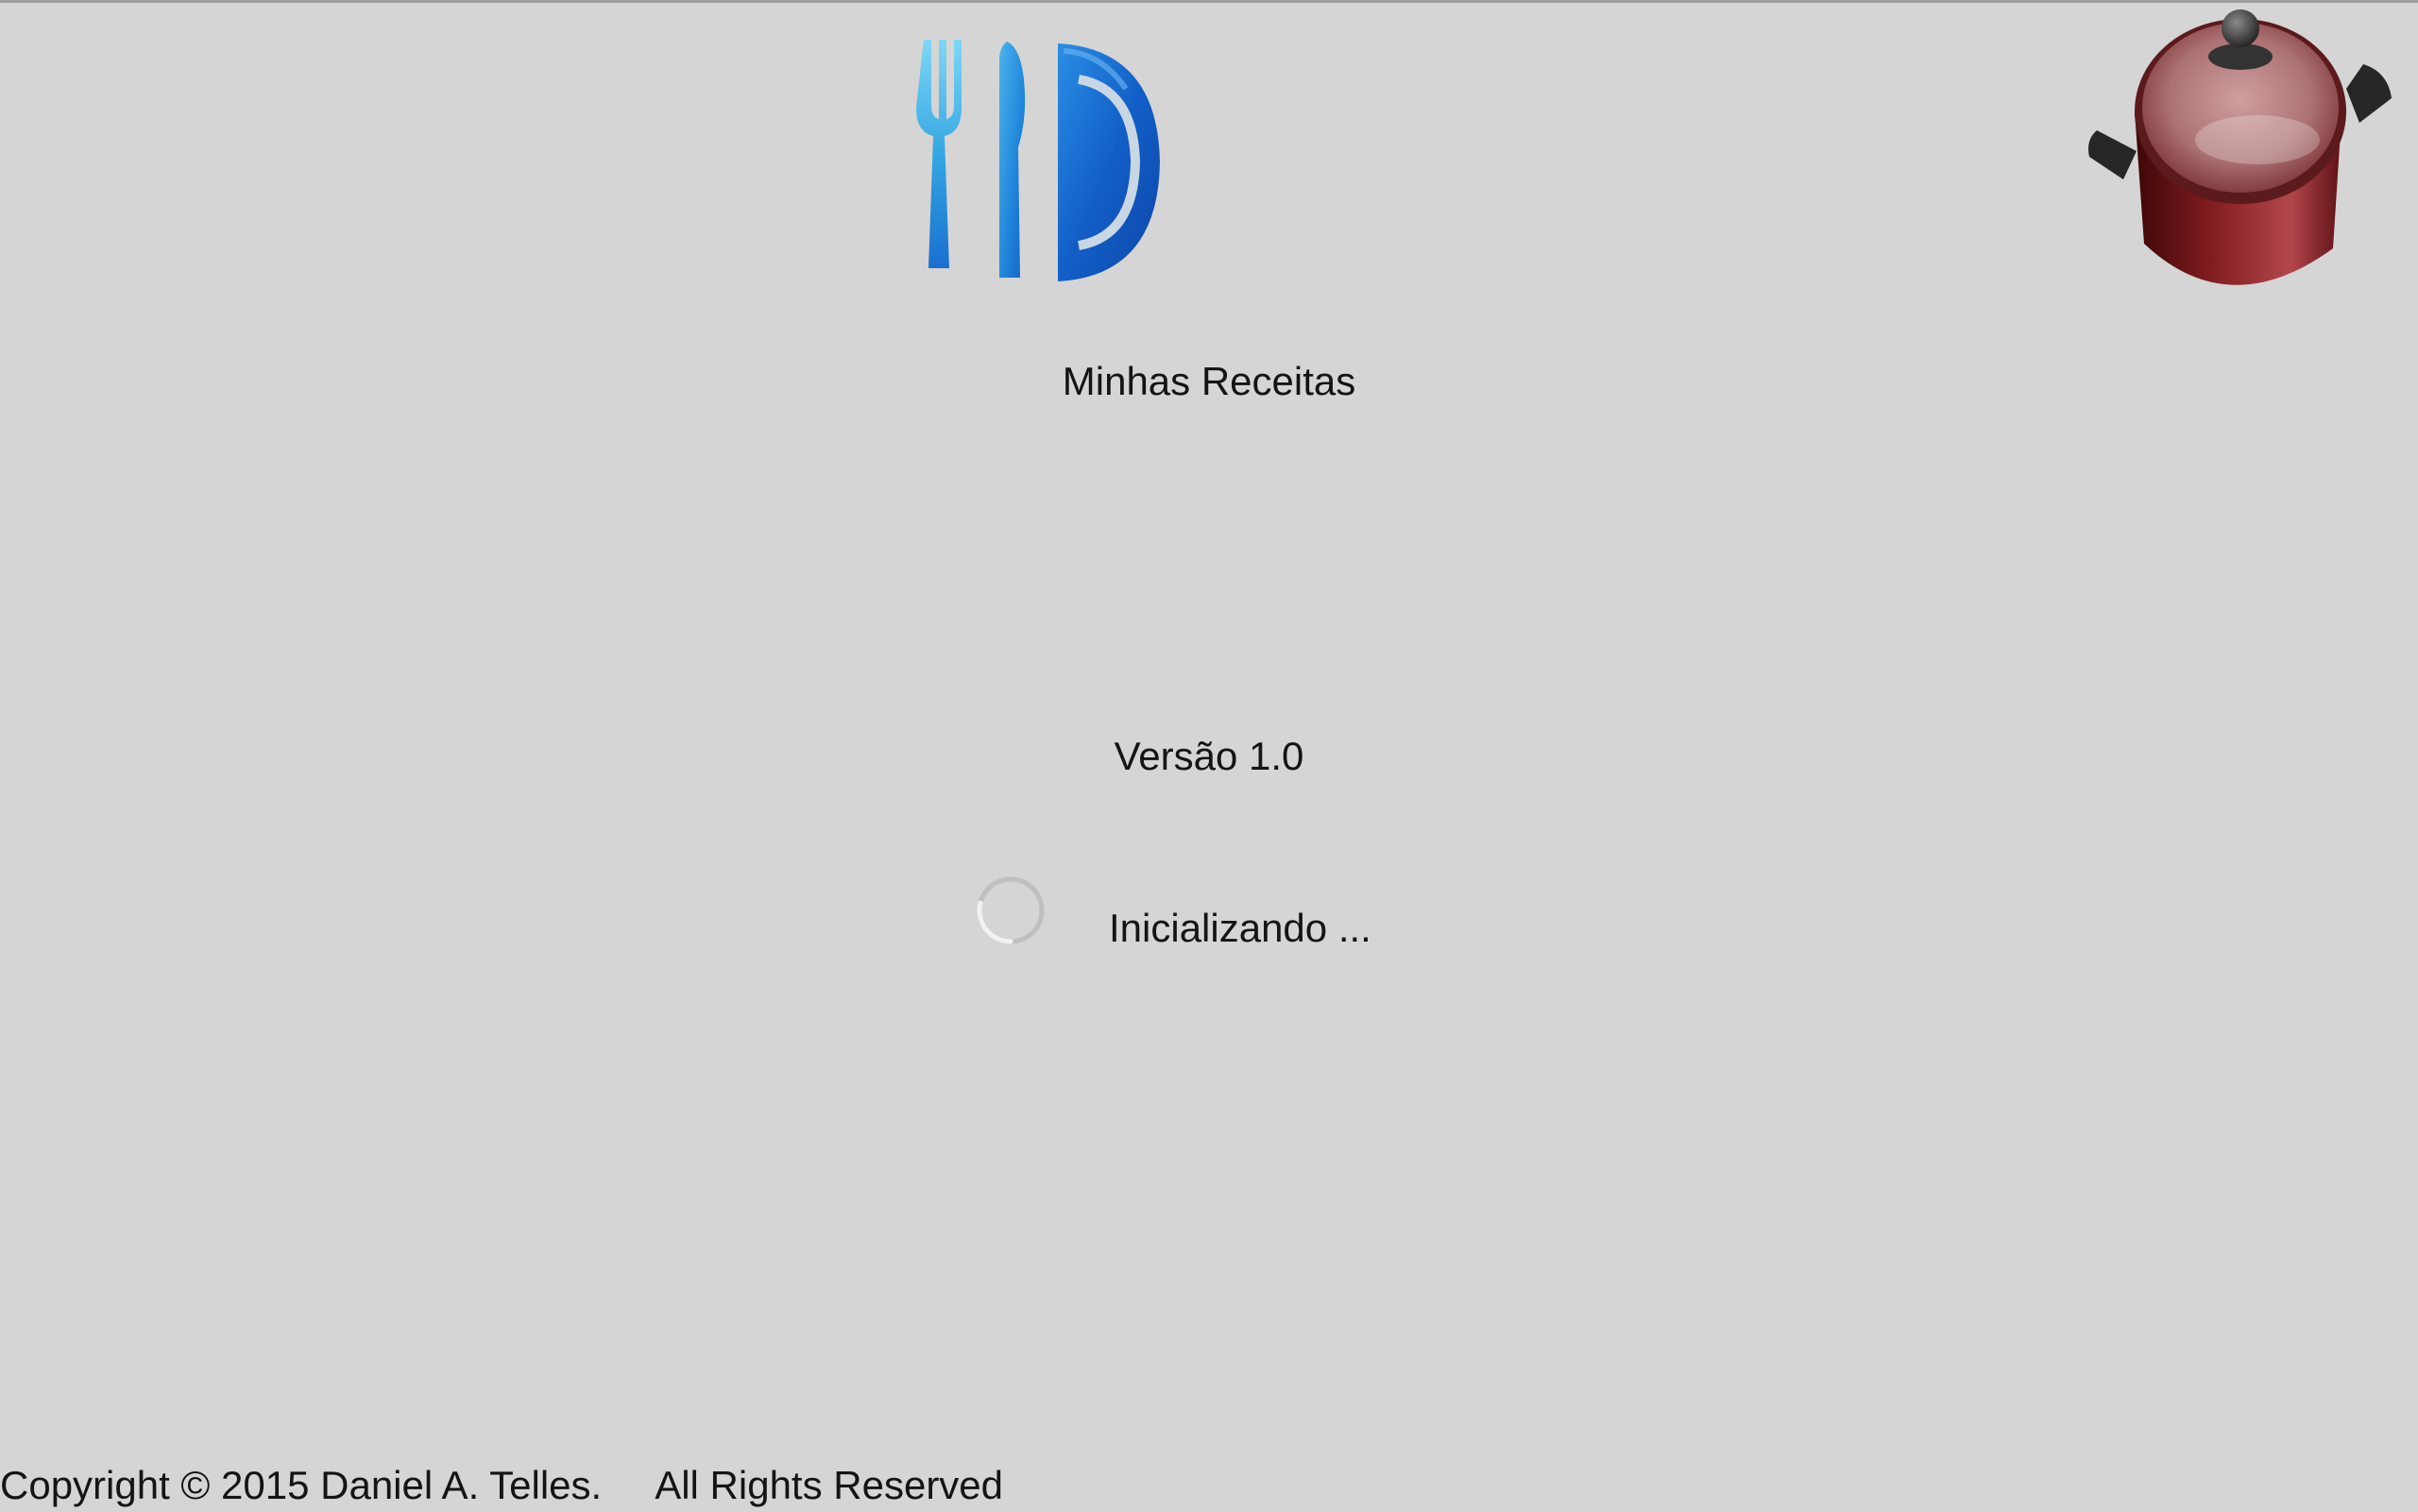 The width and height of the screenshot is (2418, 1512). What do you see at coordinates (301, 1485) in the screenshot?
I see `copyright-text: Copyright © 2015 Daniel A. Telles.` at bounding box center [301, 1485].